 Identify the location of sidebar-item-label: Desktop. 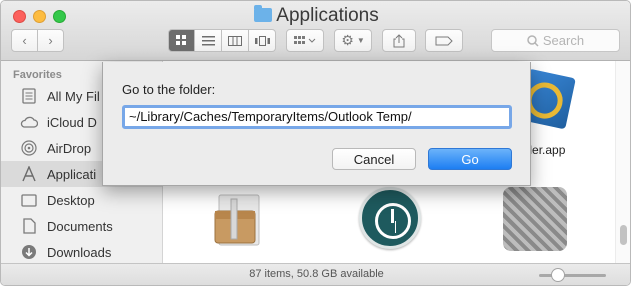
(71, 200).